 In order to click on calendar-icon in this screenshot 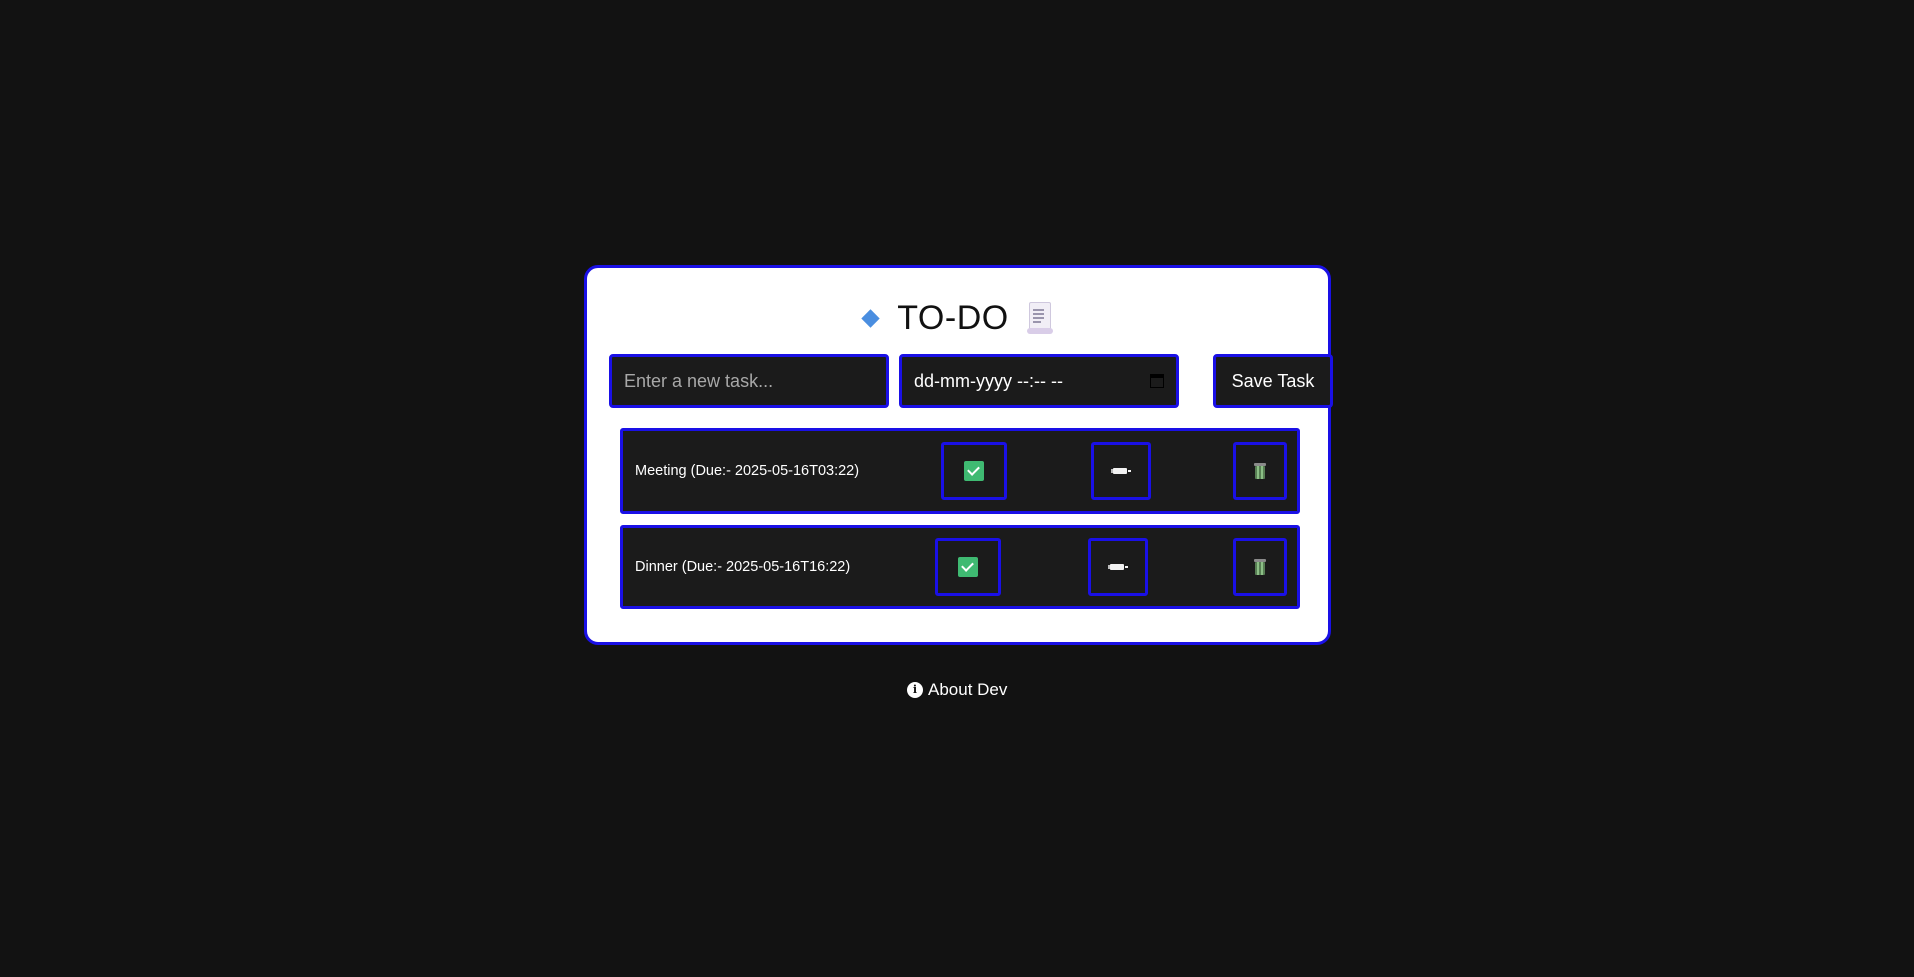, I will do `click(1157, 381)`.